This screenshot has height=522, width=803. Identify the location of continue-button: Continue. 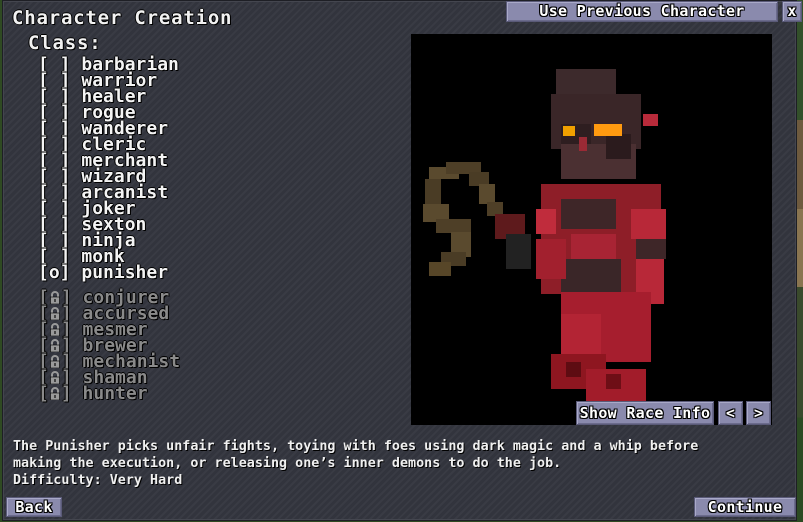
(745, 507).